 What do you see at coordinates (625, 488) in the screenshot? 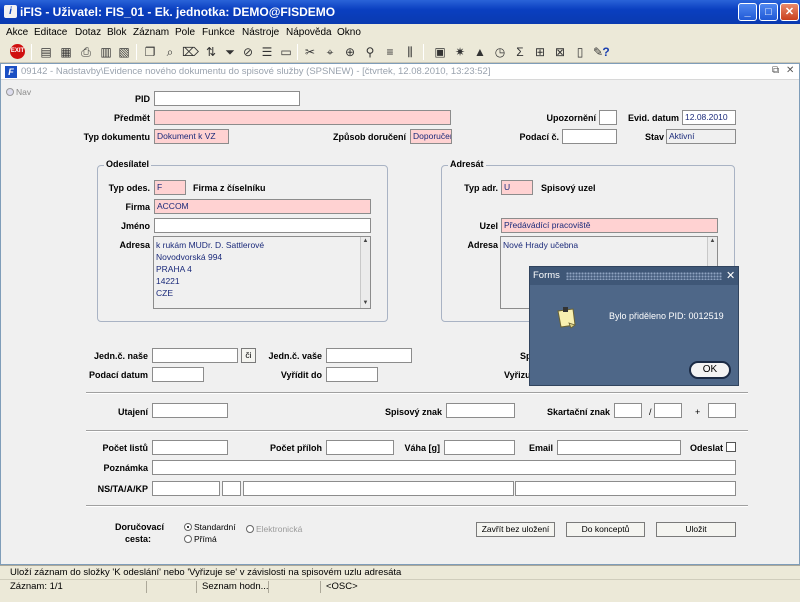
I see `kp-field` at bounding box center [625, 488].